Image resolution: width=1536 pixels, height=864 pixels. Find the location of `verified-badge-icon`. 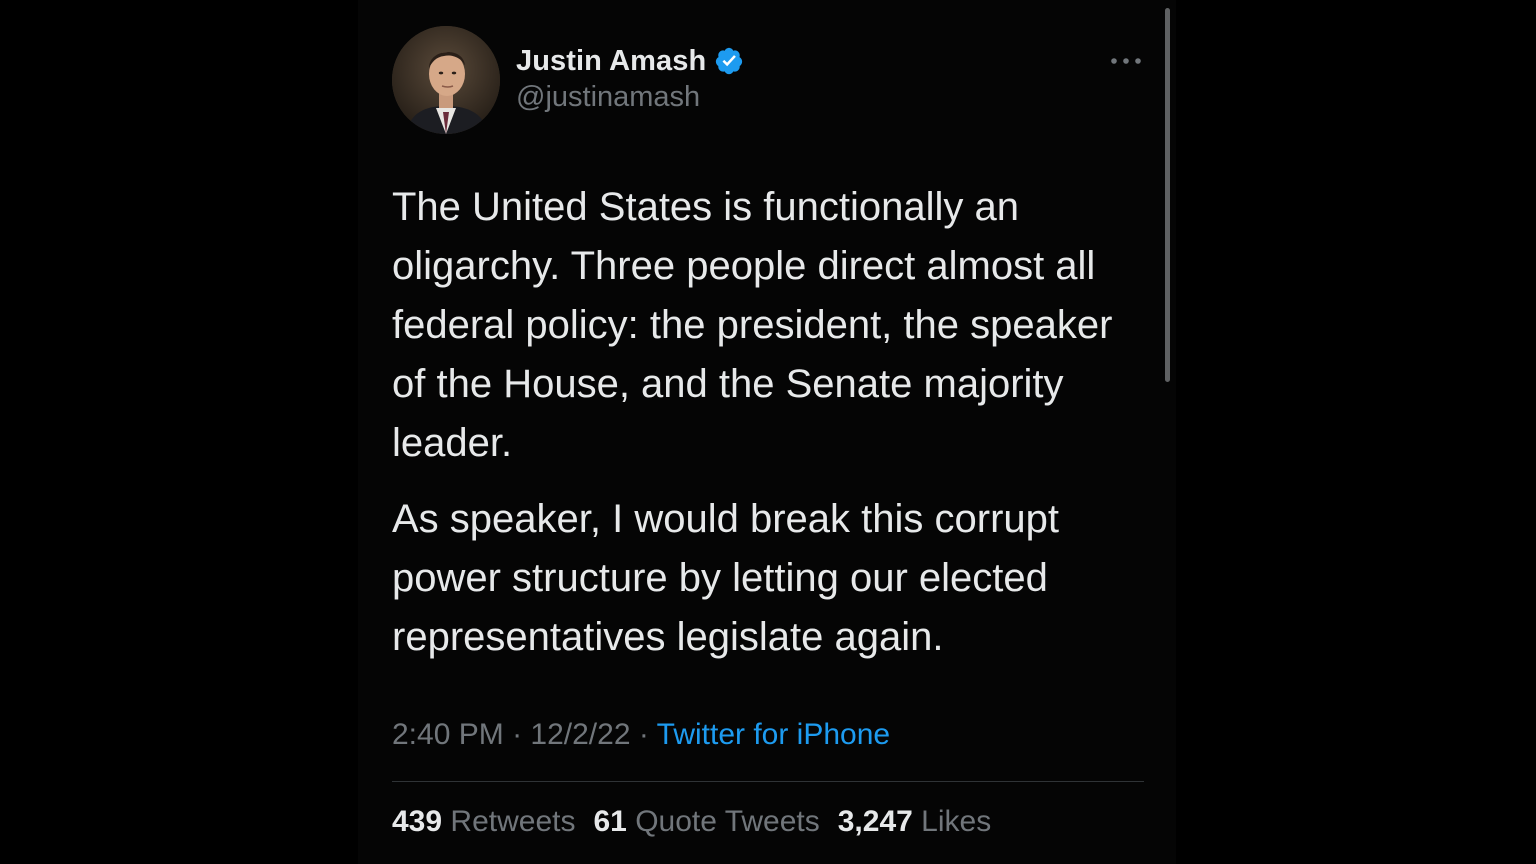

verified-badge-icon is located at coordinates (729, 61).